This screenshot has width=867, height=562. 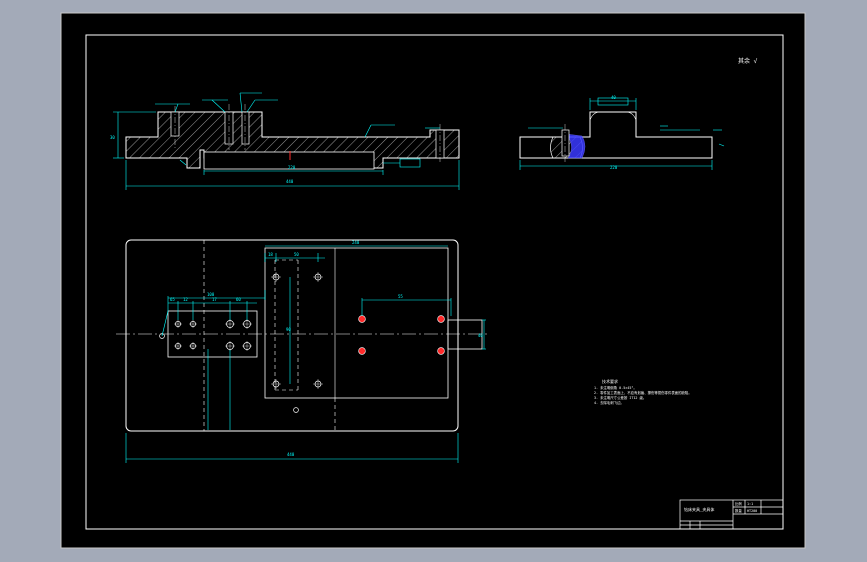 I want to click on plan-dim-right: 240, so click(x=356, y=242).